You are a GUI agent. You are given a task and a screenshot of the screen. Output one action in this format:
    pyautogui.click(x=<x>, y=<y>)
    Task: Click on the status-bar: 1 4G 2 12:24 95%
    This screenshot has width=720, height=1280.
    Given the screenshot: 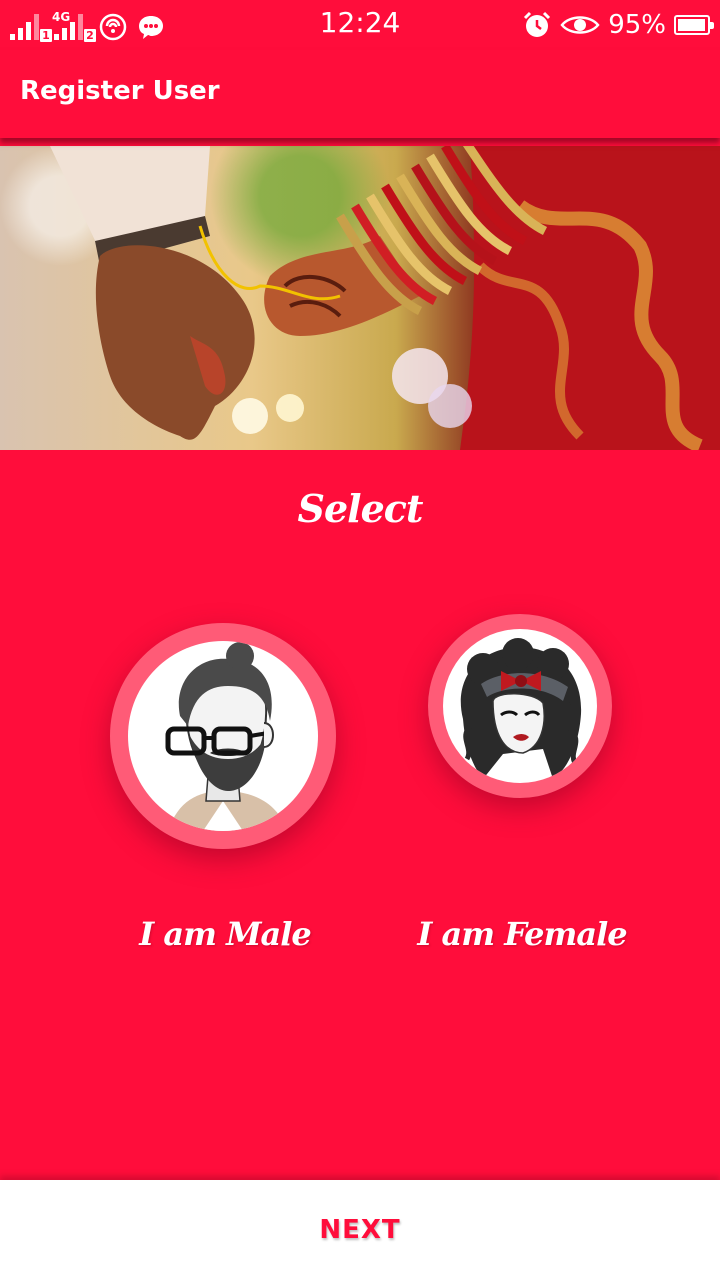 What is the action you would take?
    pyautogui.click(x=360, y=25)
    